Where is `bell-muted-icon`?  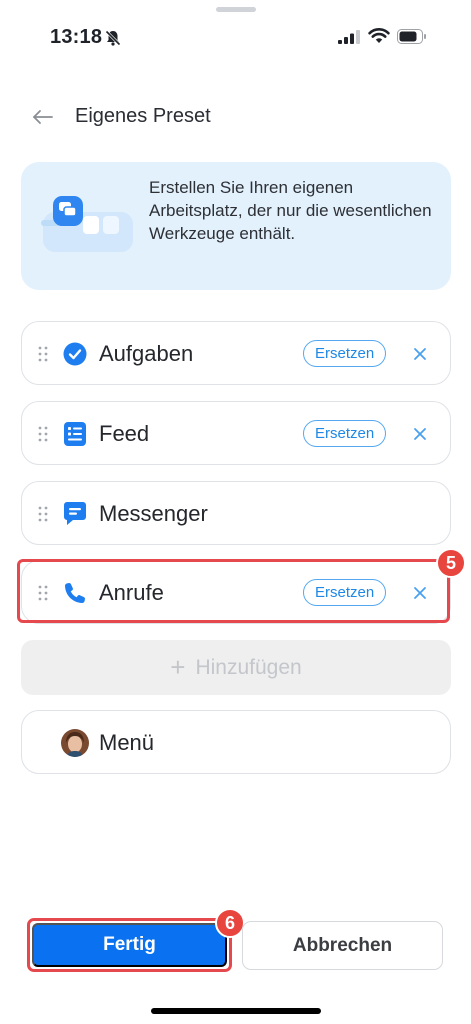
bell-muted-icon is located at coordinates (113, 38).